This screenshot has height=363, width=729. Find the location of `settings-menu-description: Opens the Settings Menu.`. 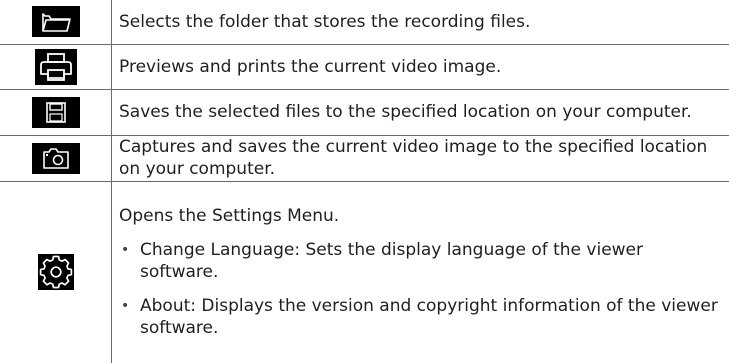

settings-menu-description: Opens the Settings Menu. is located at coordinates (229, 216).